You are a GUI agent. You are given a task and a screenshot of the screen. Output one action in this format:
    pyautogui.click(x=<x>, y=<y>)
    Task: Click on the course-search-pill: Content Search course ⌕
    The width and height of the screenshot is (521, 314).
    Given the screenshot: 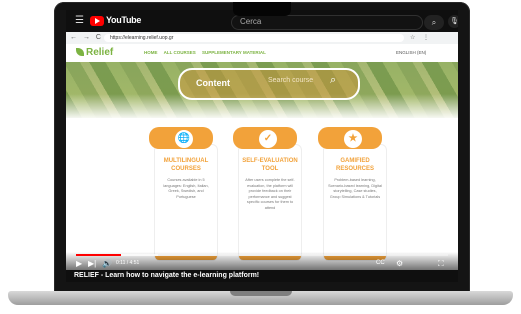 What is the action you would take?
    pyautogui.click(x=269, y=84)
    